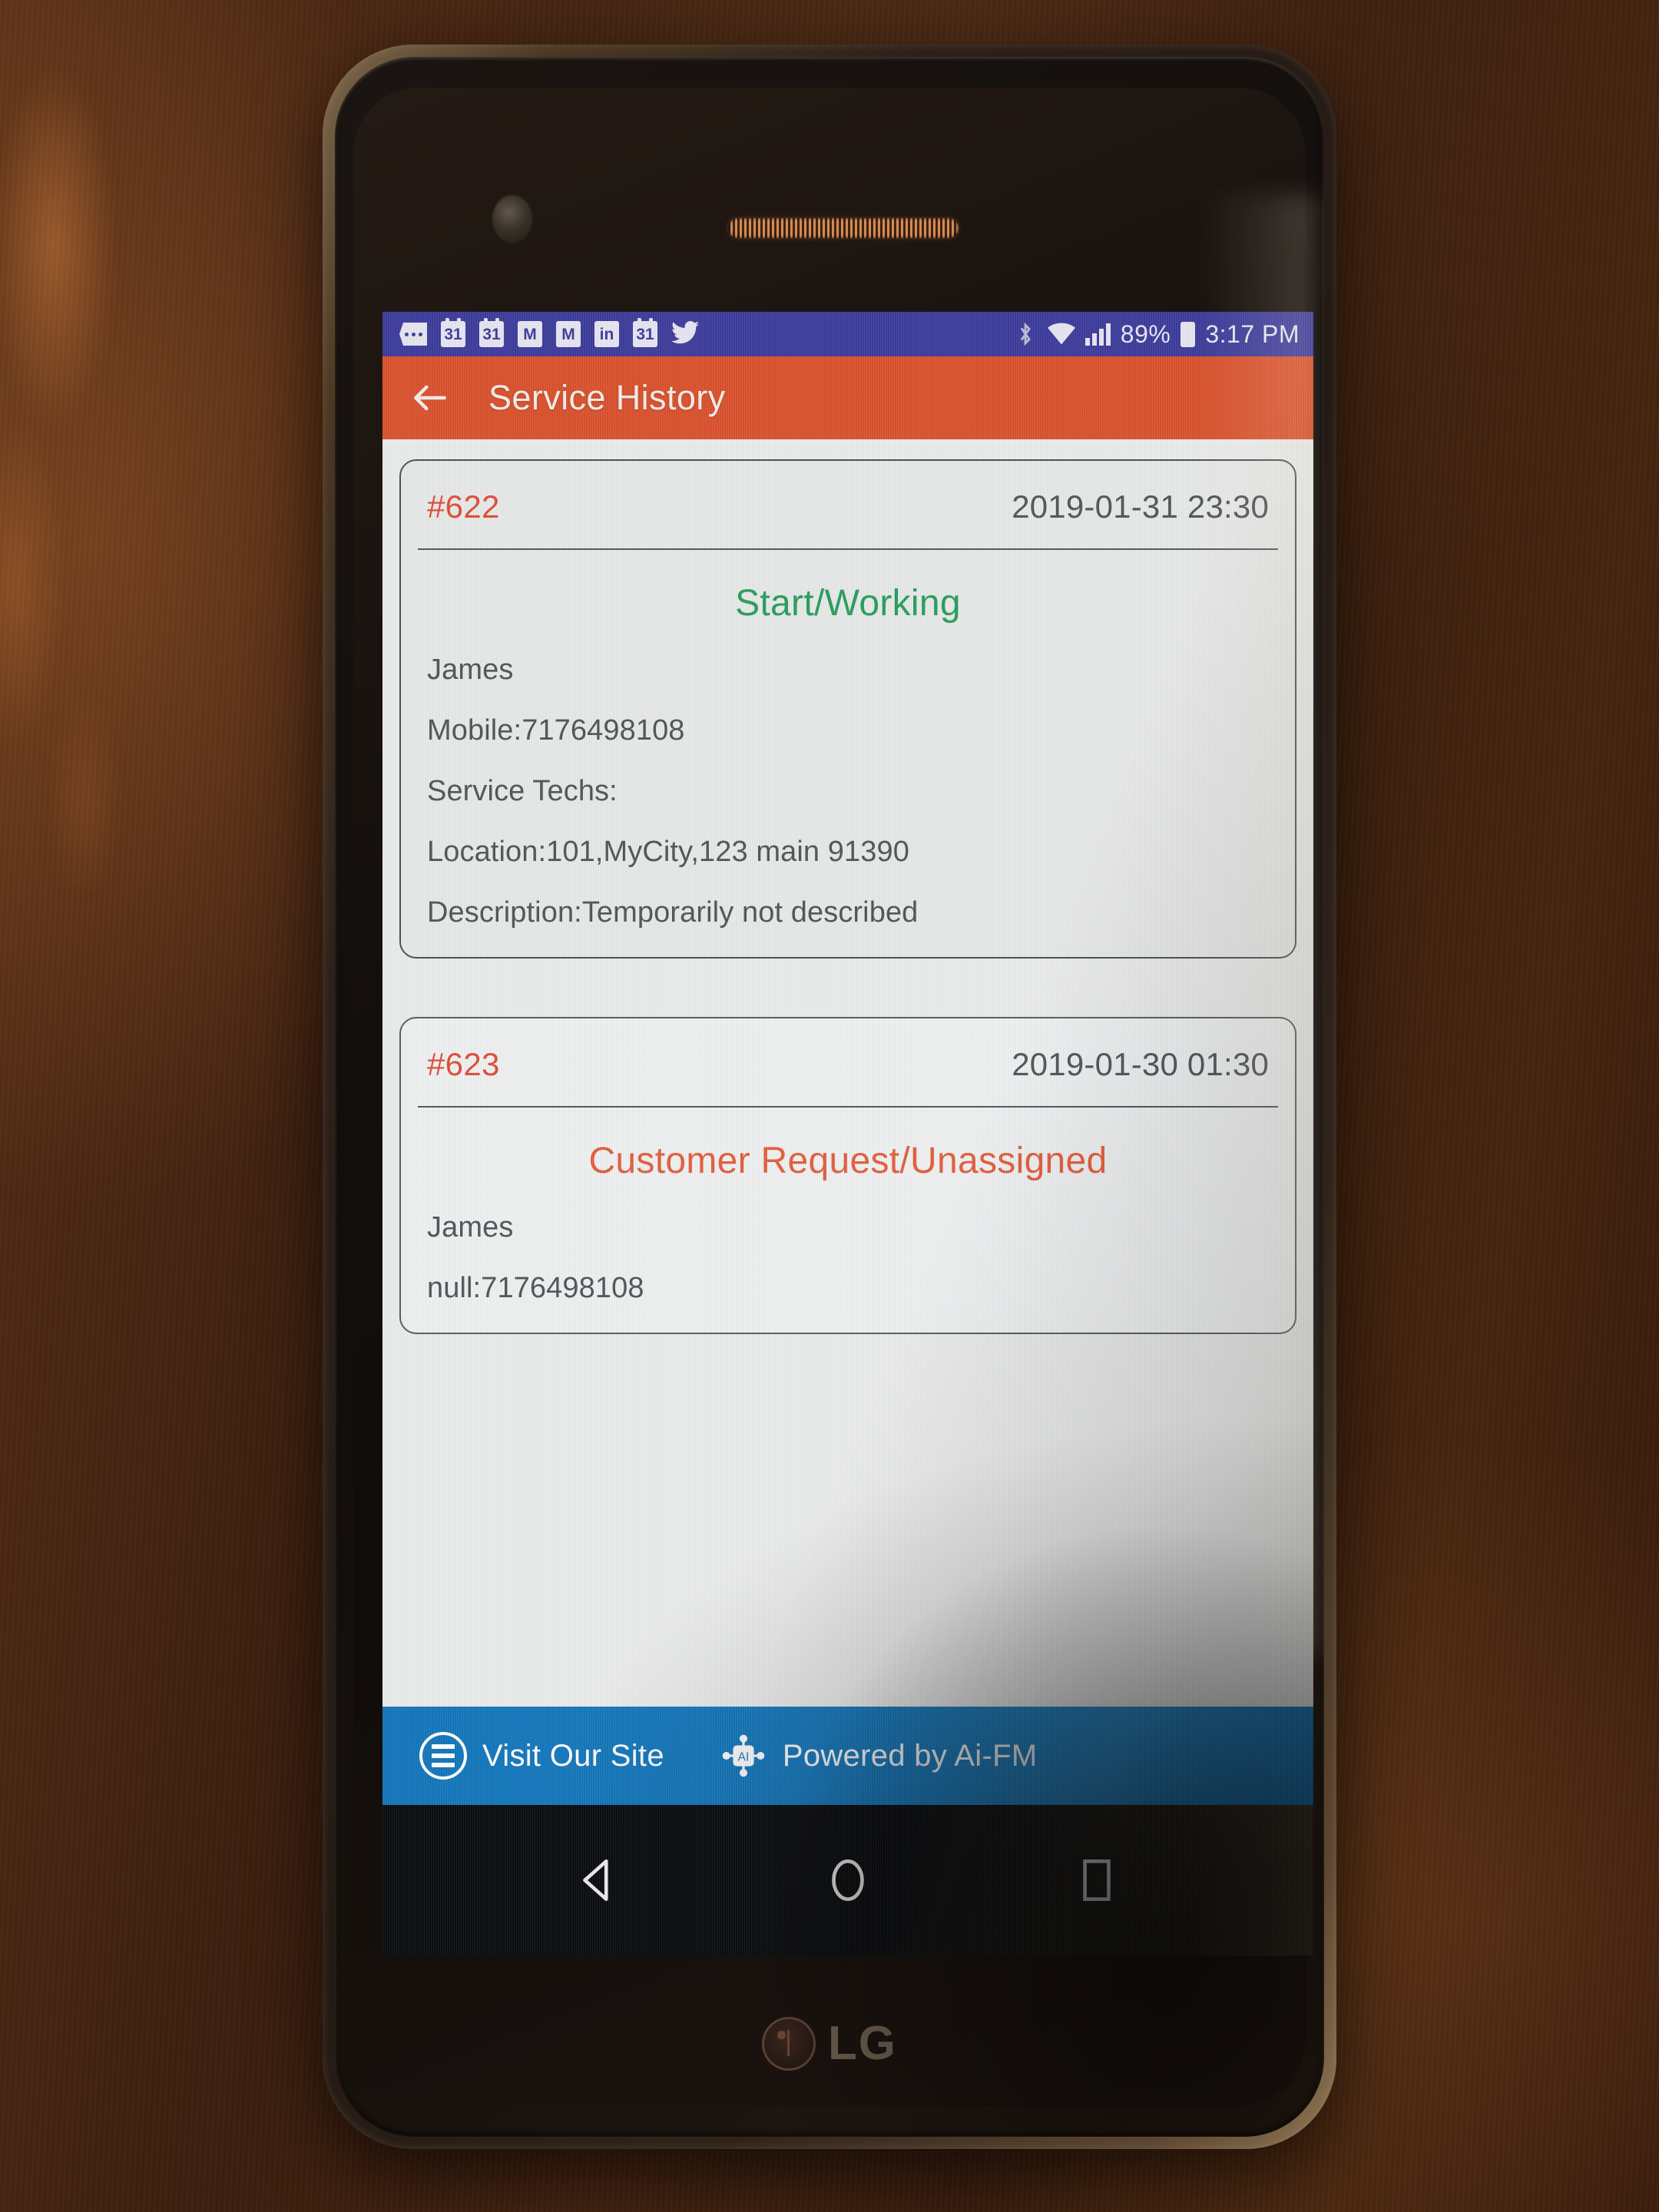 The image size is (1659, 2212). What do you see at coordinates (556, 731) in the screenshot?
I see `mobile-line: Mobile:7176498108` at bounding box center [556, 731].